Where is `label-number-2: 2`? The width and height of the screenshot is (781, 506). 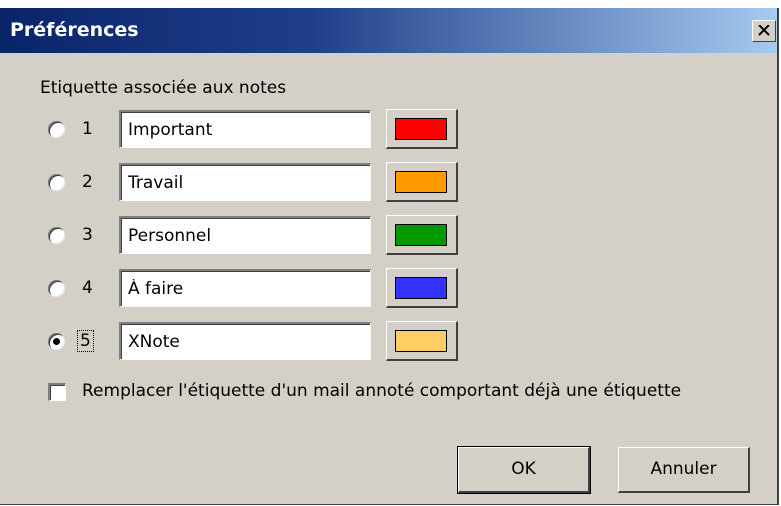
label-number-2: 2 is located at coordinates (87, 182).